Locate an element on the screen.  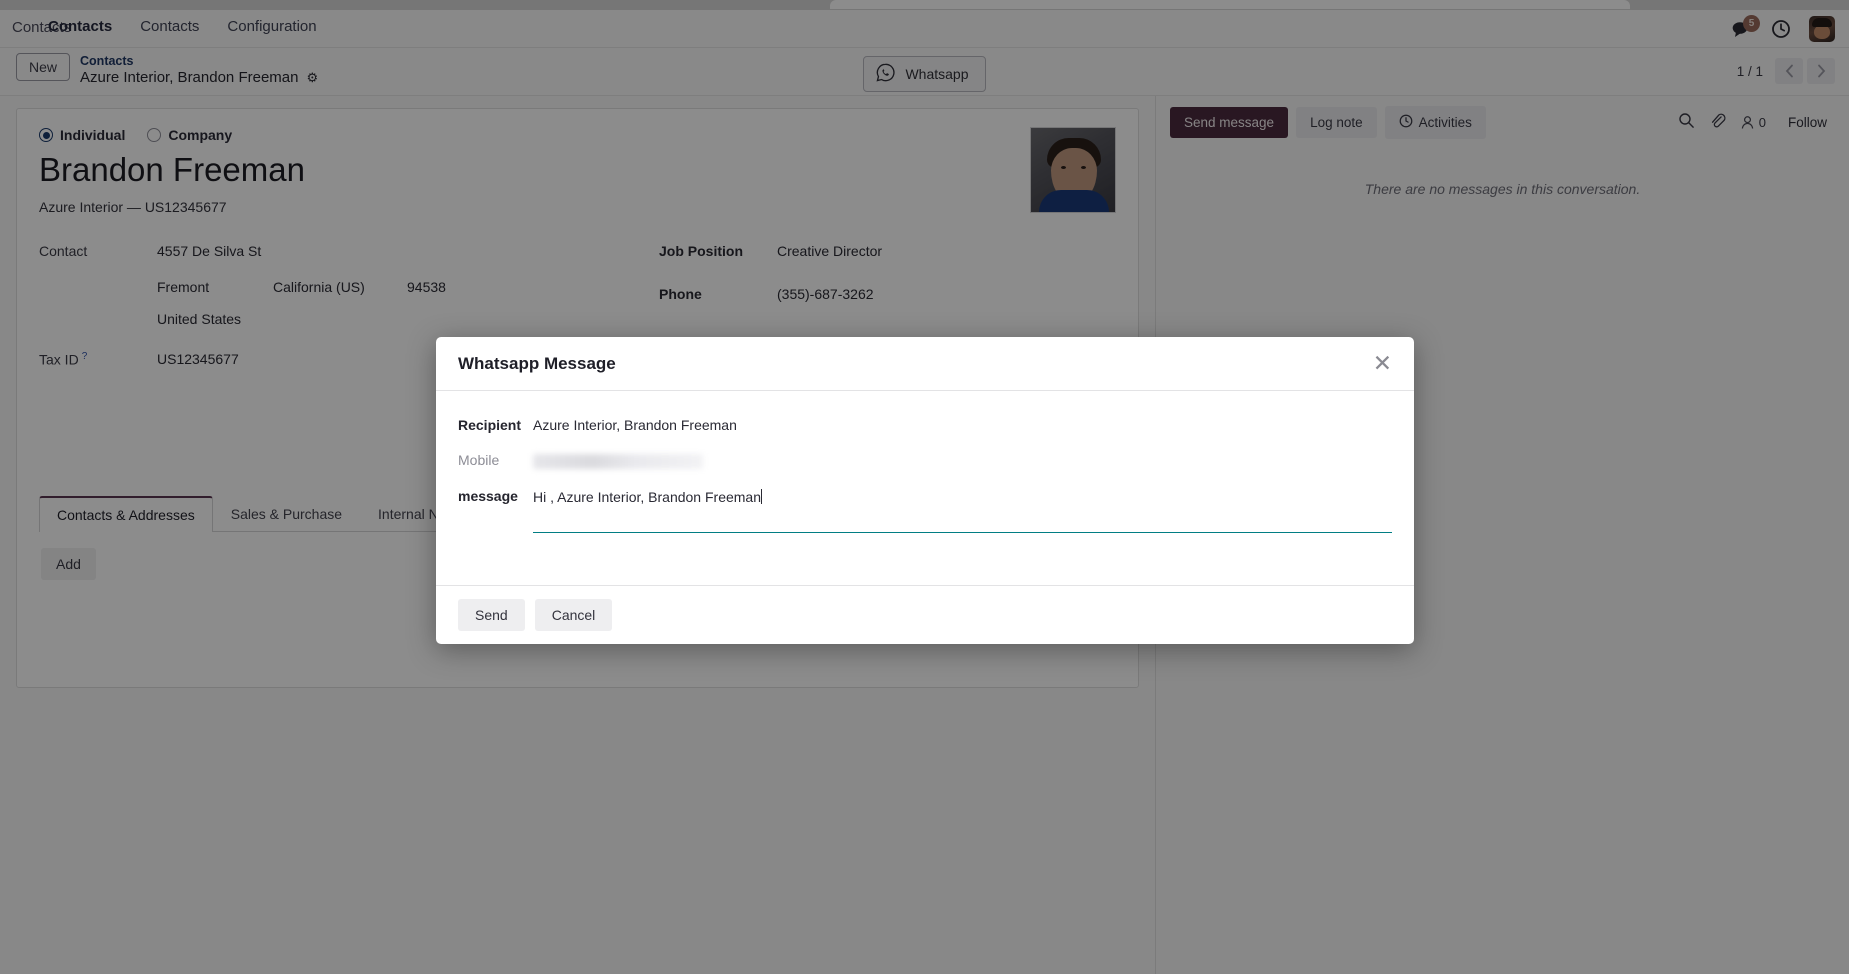
recipient-value: Azure Interior, Brandon Freeman is located at coordinates (635, 424).